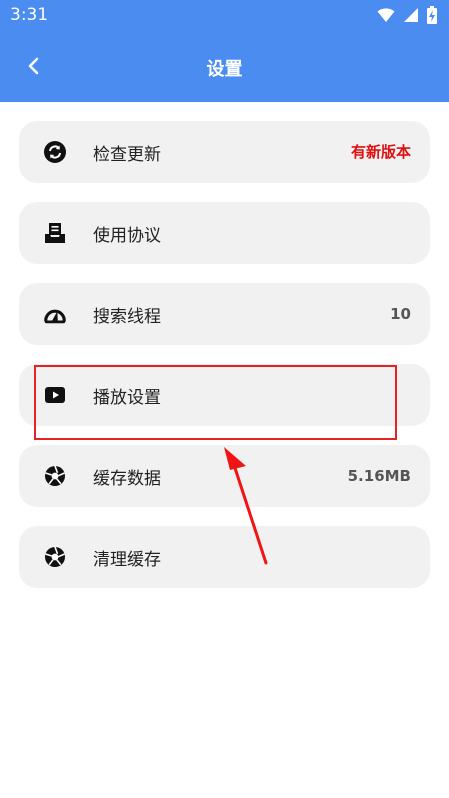 The image size is (449, 798). What do you see at coordinates (127, 478) in the screenshot?
I see `settings-item-label: 缓存数据` at bounding box center [127, 478].